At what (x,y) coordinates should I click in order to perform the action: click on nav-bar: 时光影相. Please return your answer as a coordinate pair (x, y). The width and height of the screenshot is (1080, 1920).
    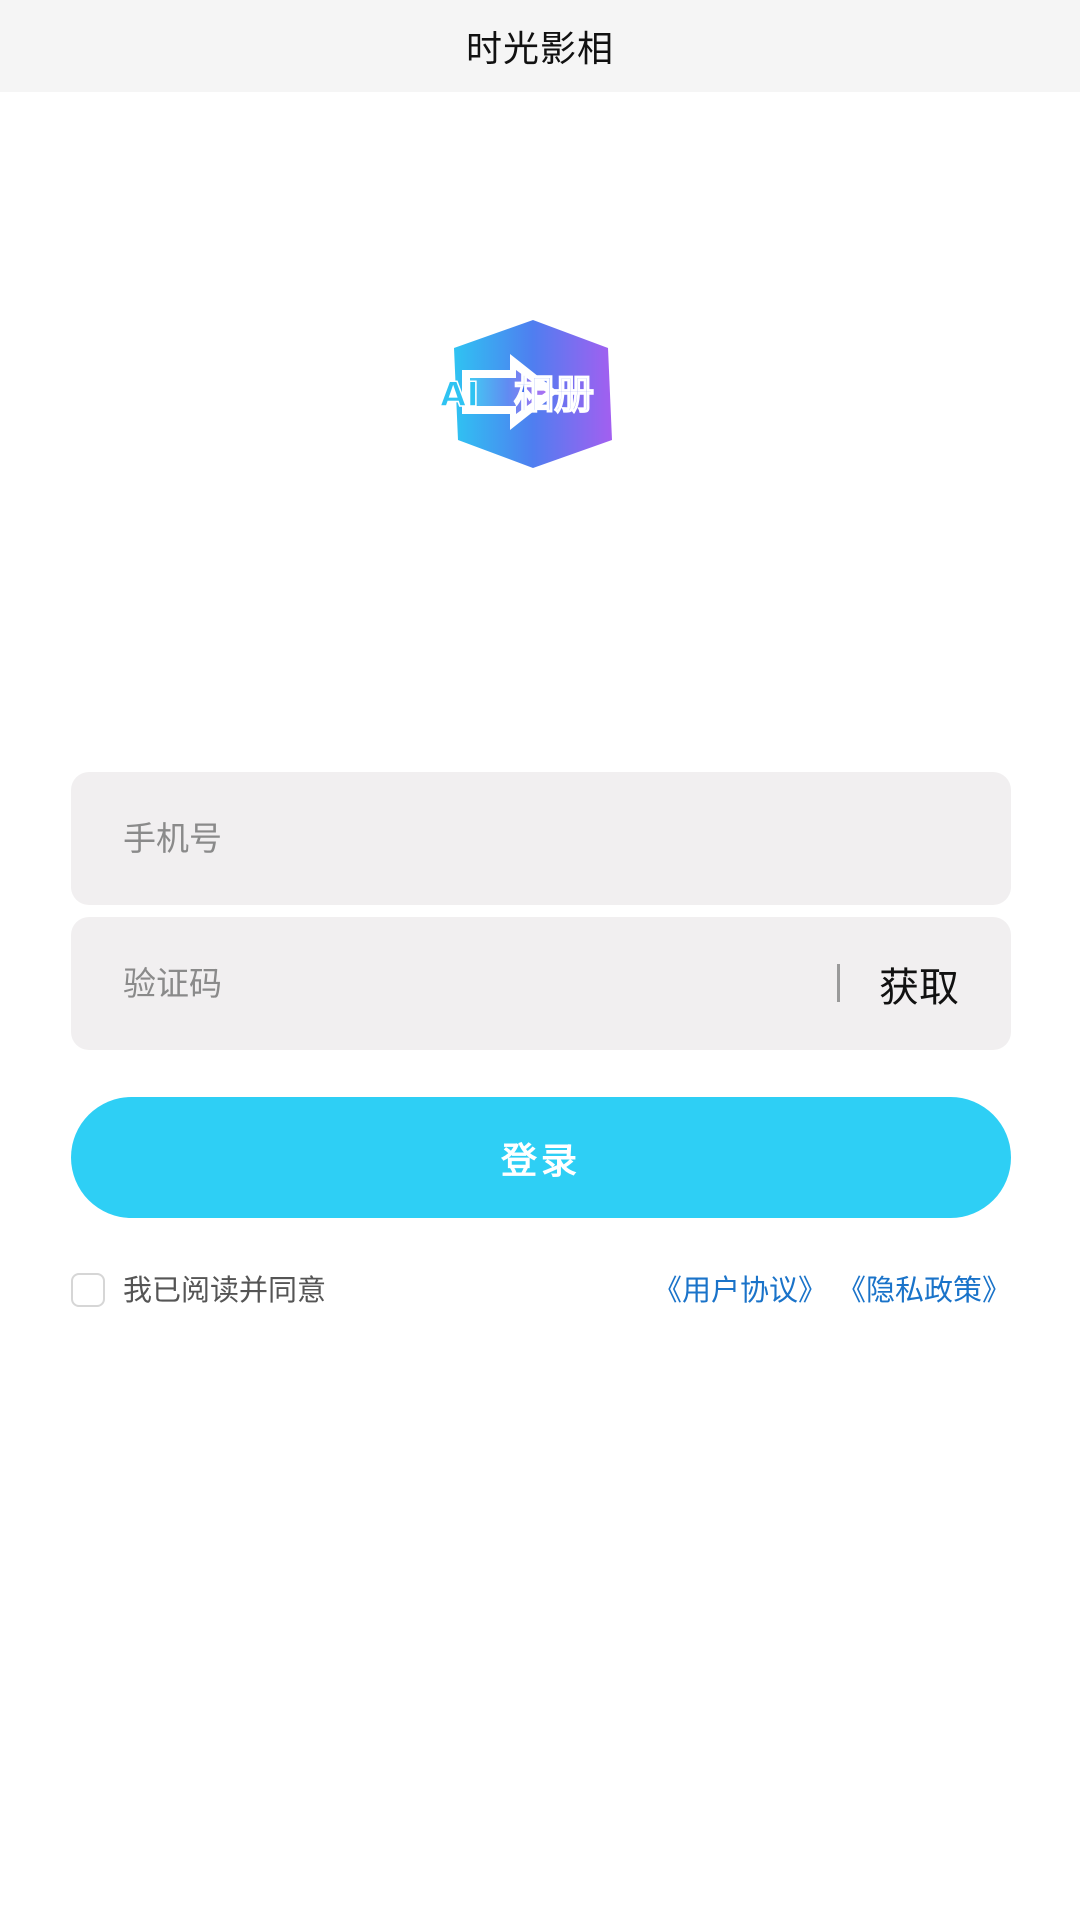
    Looking at the image, I should click on (540, 46).